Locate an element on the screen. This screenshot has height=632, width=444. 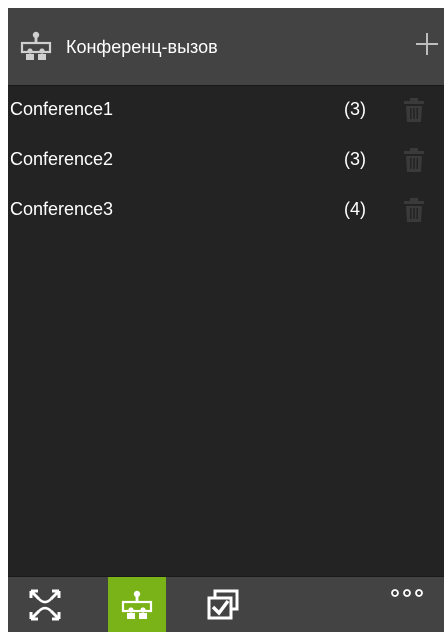
conference-name: Conference2 is located at coordinates (62, 159).